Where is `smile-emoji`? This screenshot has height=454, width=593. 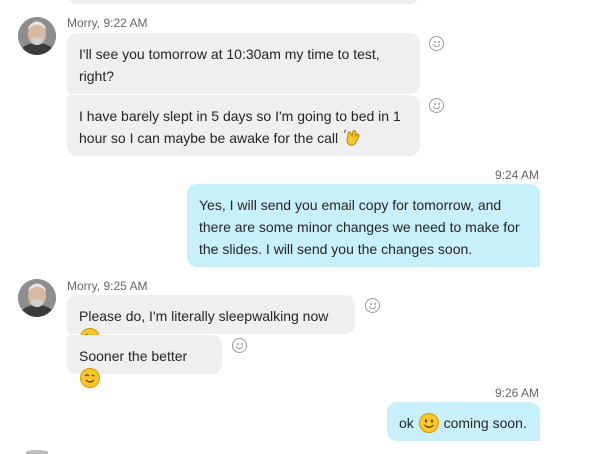 smile-emoji is located at coordinates (429, 423).